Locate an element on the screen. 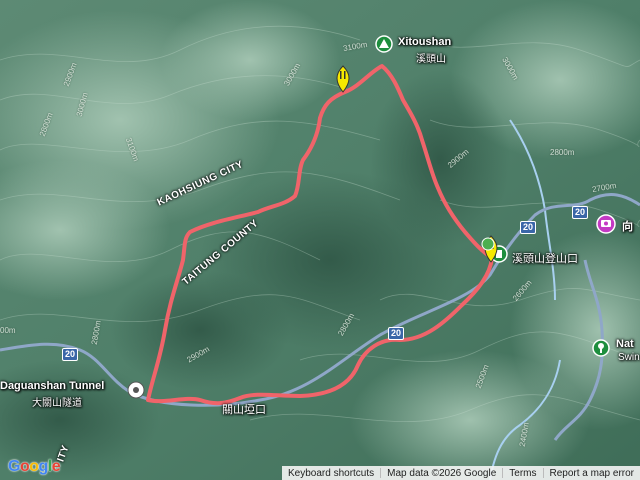 This screenshot has height=480, width=640. poi-name-xitoushan-zh: 溪頭山 is located at coordinates (431, 59).